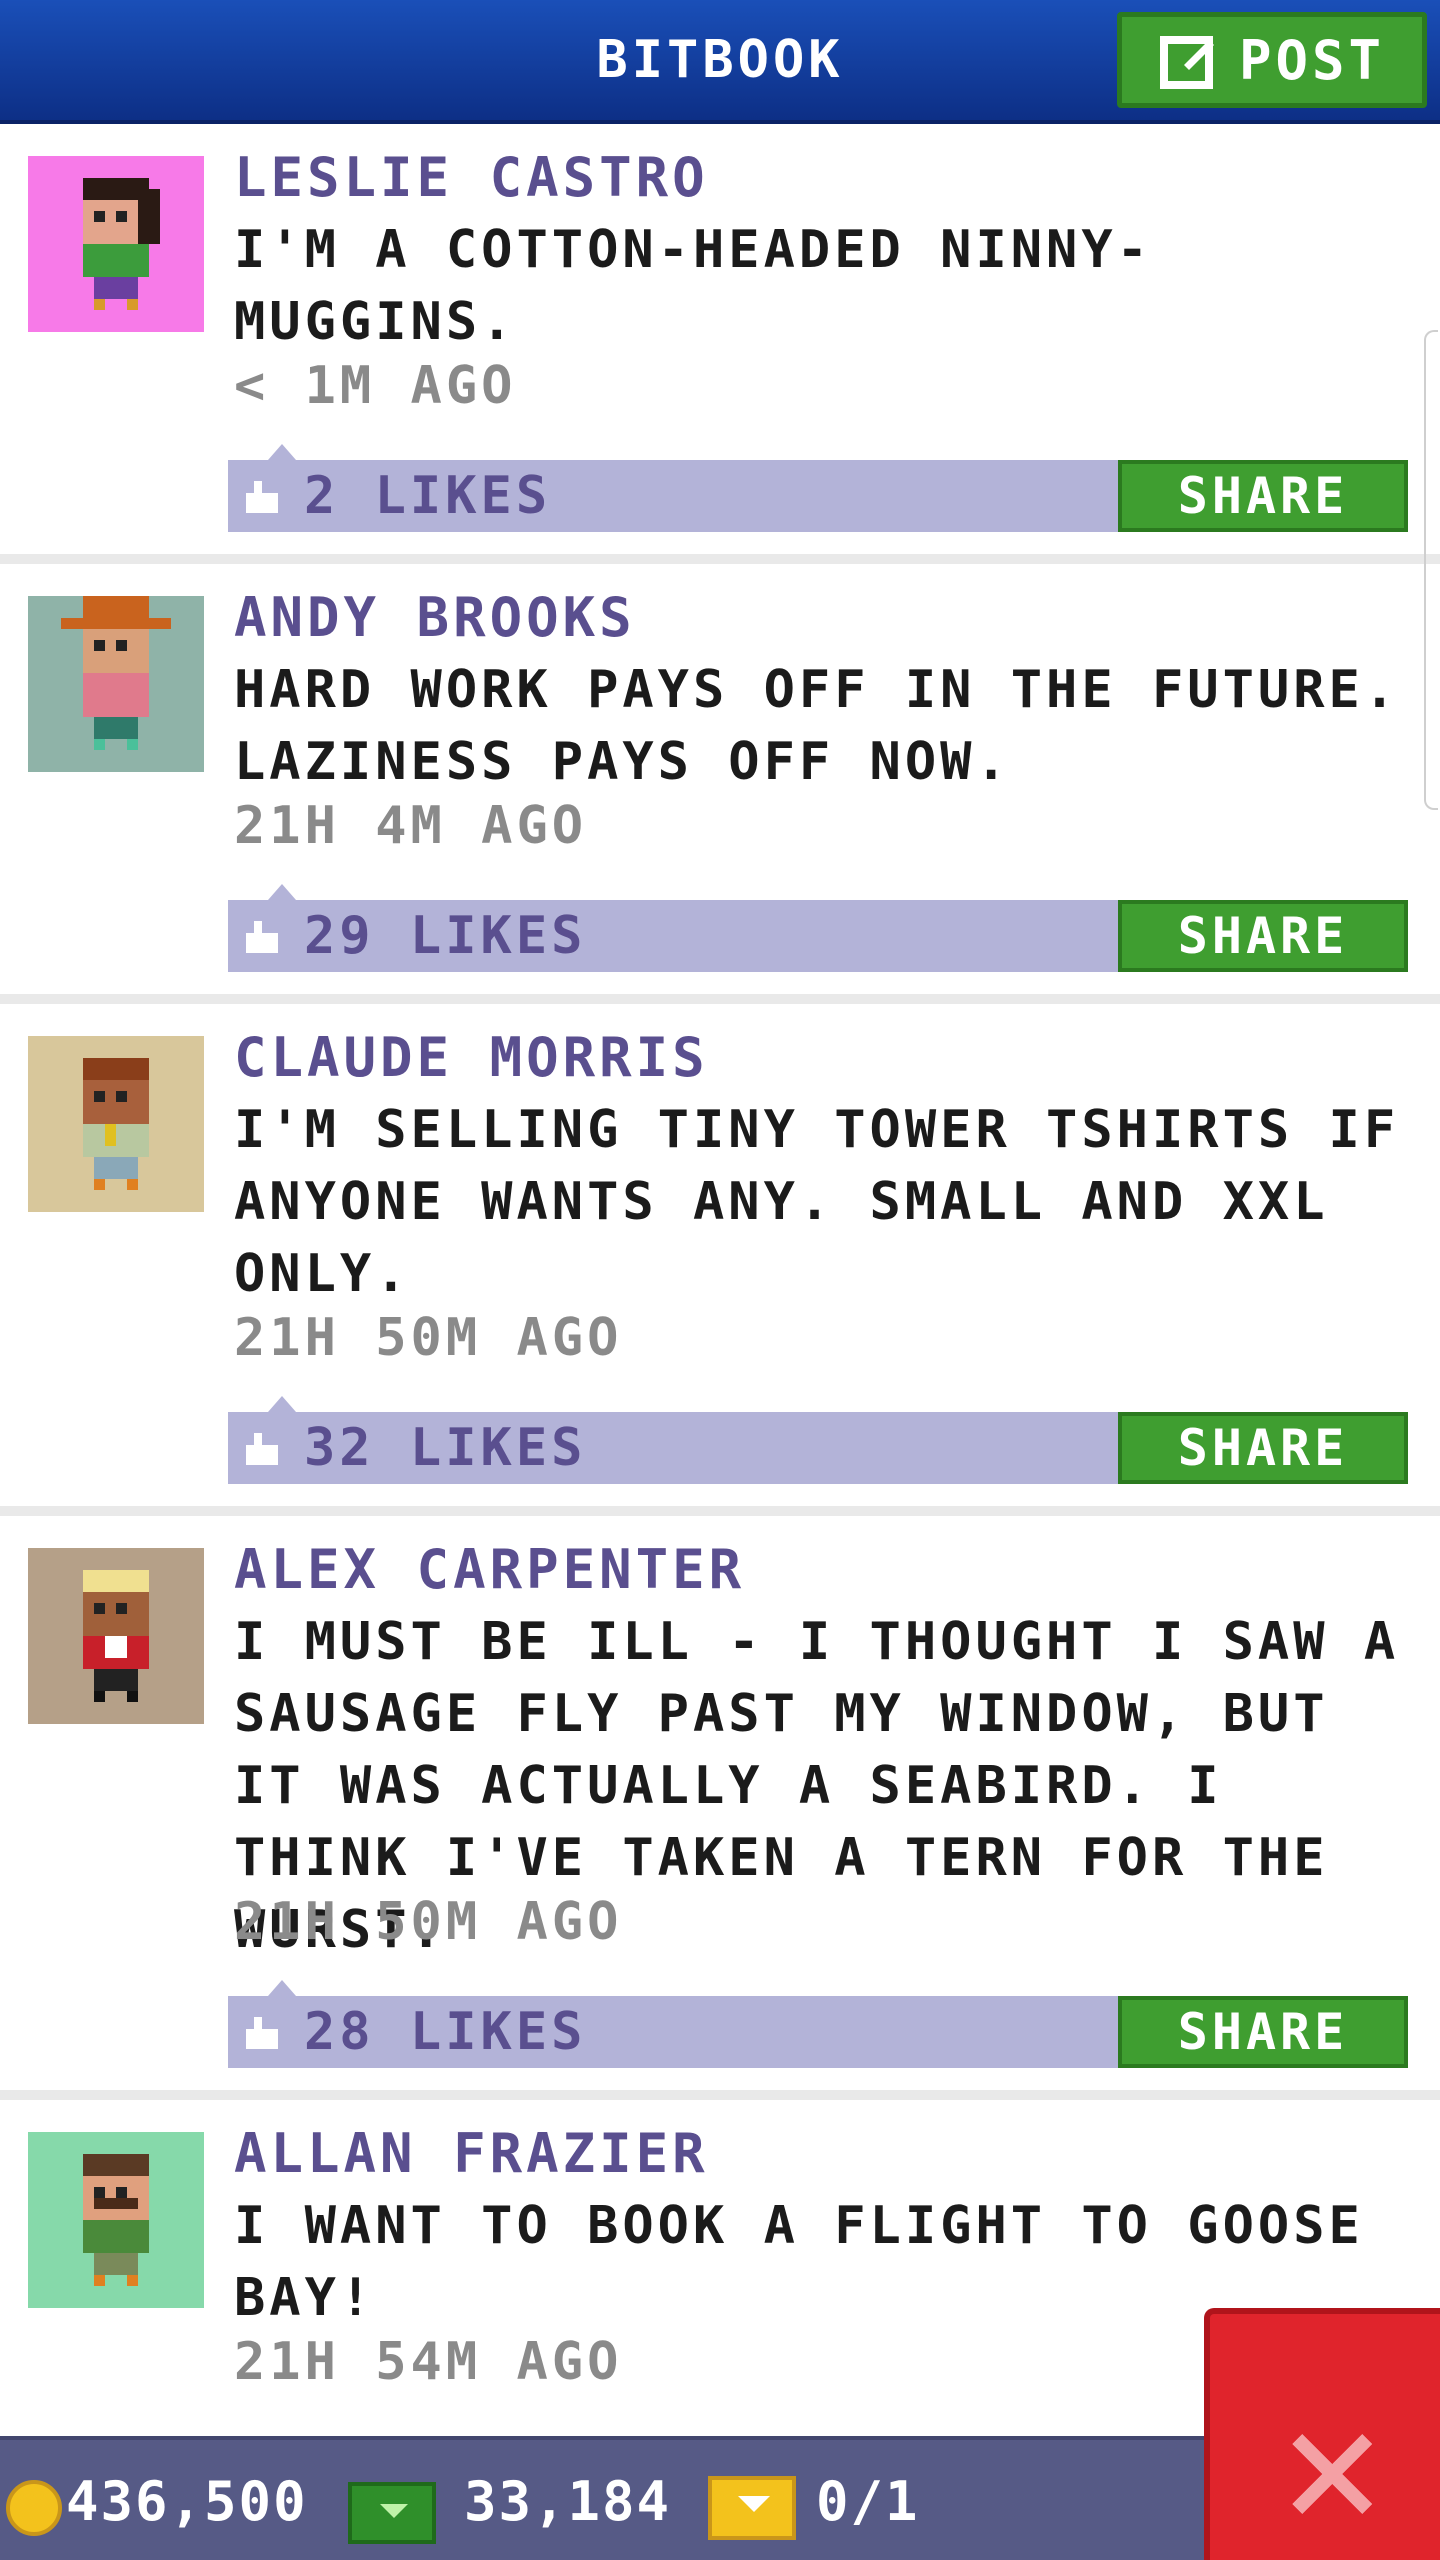 The image size is (1440, 2560). What do you see at coordinates (1186, 62) in the screenshot?
I see `compose-icon` at bounding box center [1186, 62].